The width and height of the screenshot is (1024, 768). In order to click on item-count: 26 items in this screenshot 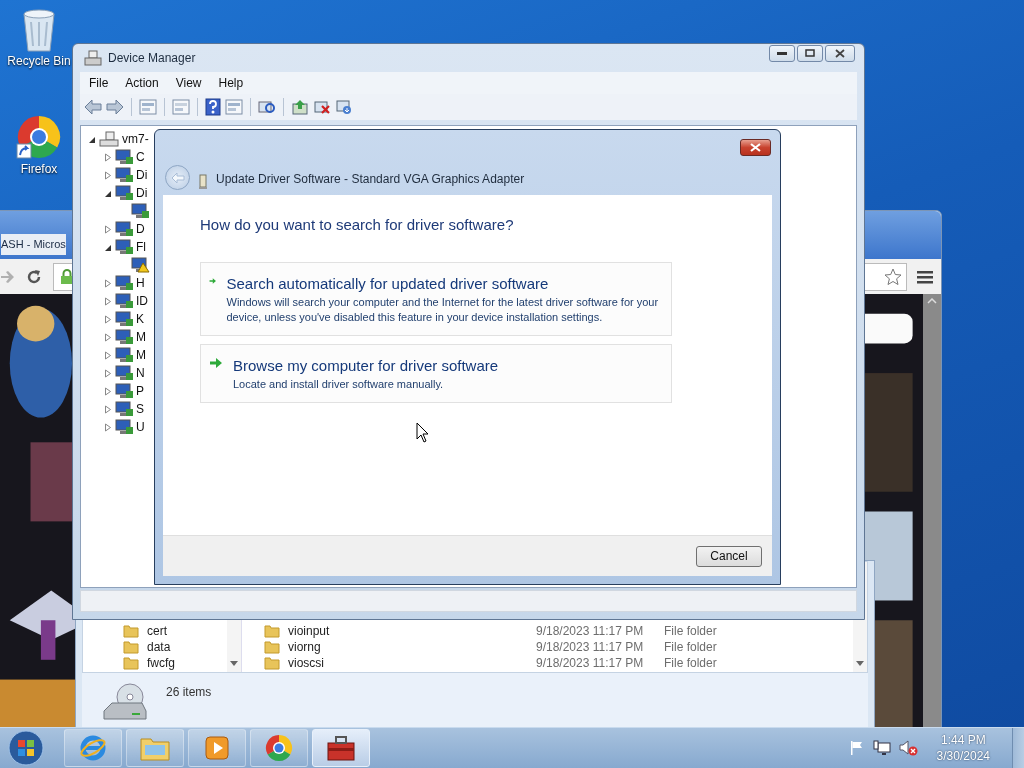, I will do `click(189, 692)`.